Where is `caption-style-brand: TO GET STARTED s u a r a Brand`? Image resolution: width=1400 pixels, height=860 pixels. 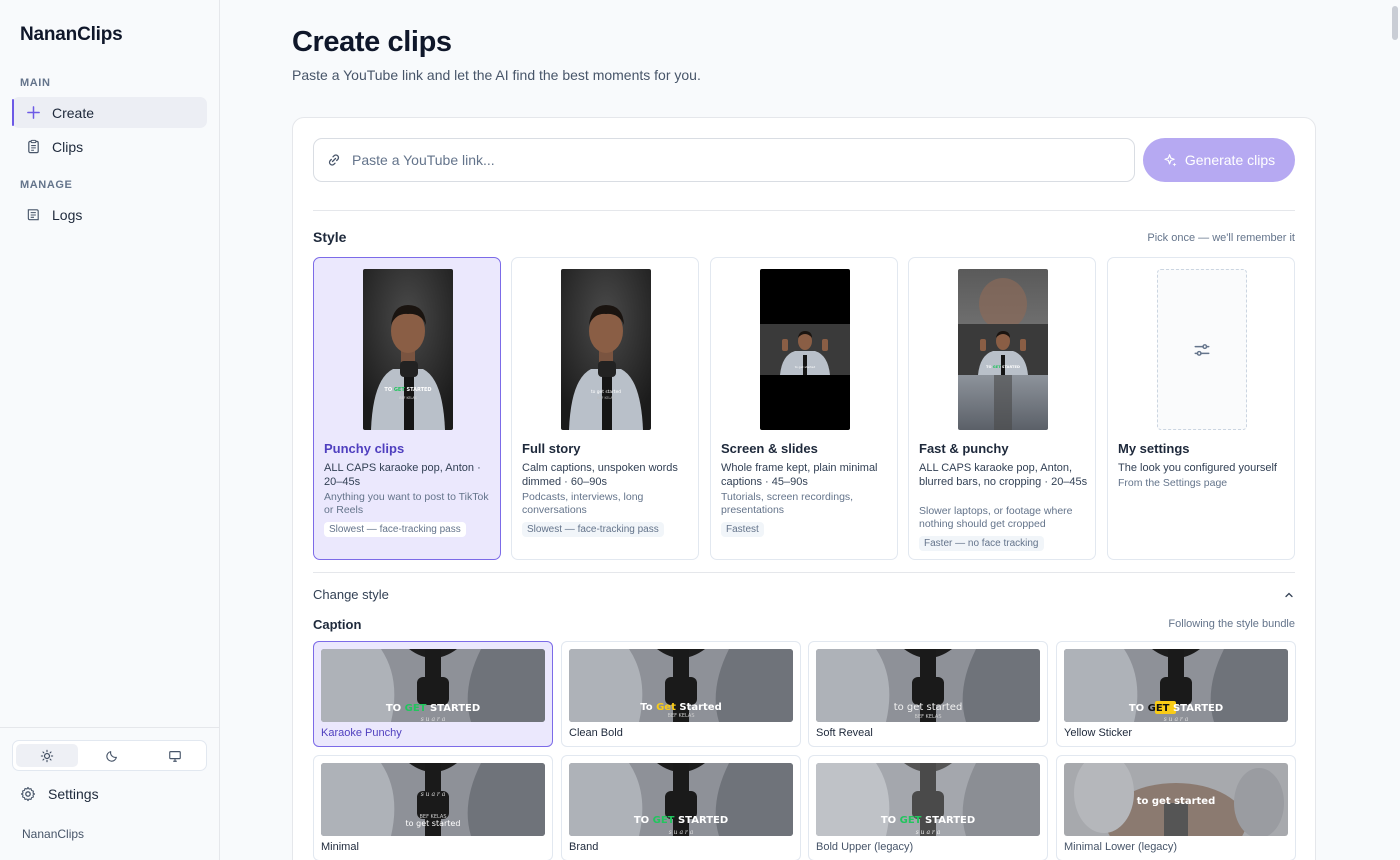
caption-style-brand: TO GET STARTED s u a r a Brand is located at coordinates (681, 807).